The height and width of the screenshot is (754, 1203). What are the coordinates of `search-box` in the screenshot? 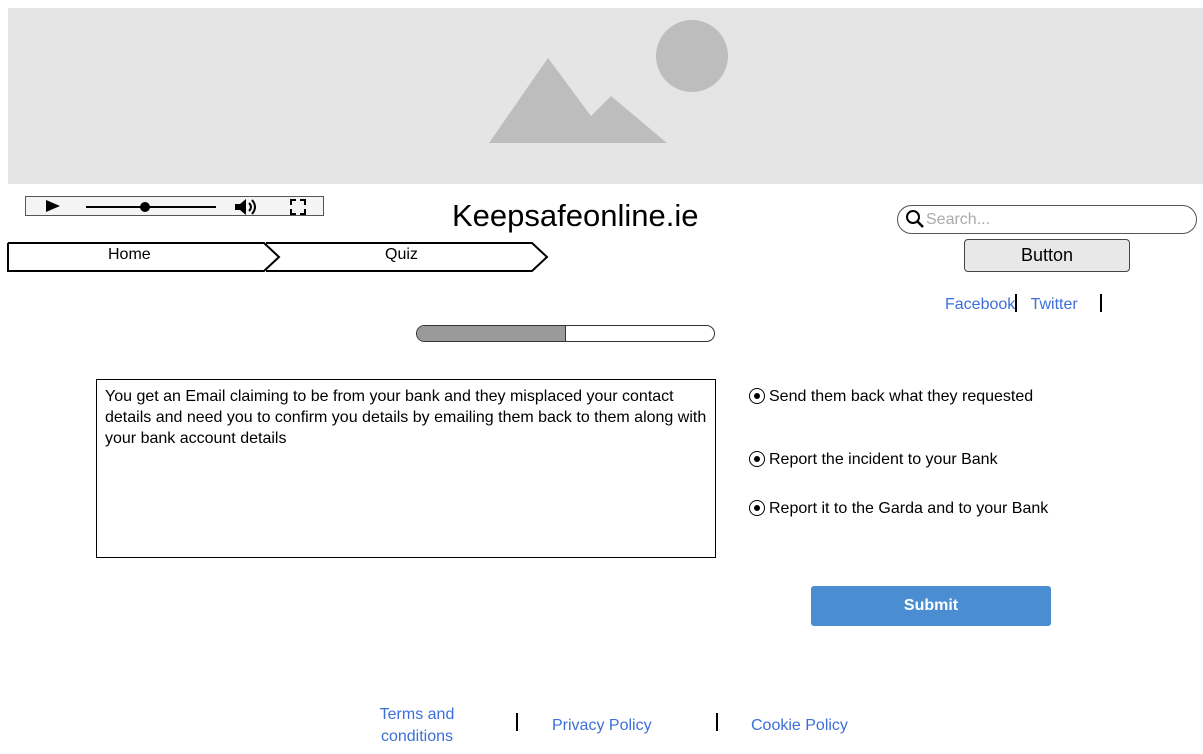 It's located at (1047, 219).